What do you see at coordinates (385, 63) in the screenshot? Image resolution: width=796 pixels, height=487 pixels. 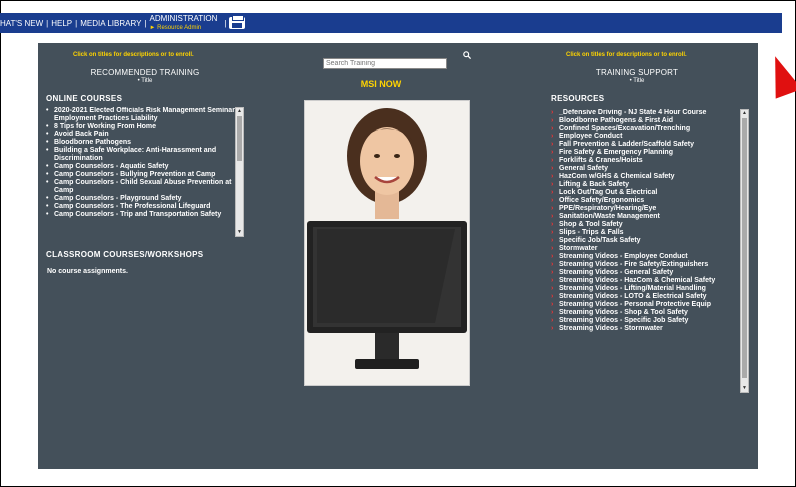 I see `search-input` at bounding box center [385, 63].